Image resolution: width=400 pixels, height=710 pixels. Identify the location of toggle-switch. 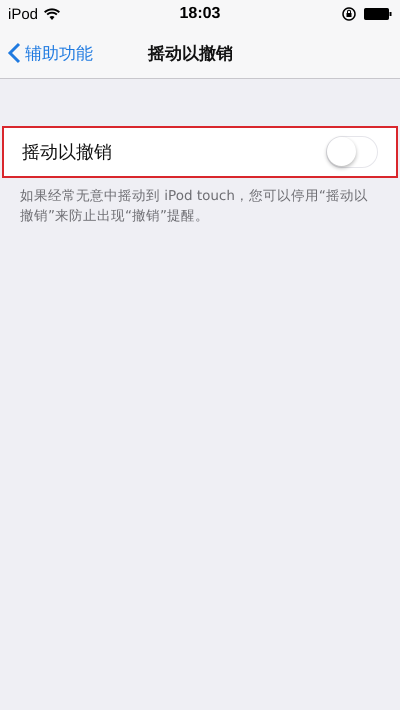
(352, 152).